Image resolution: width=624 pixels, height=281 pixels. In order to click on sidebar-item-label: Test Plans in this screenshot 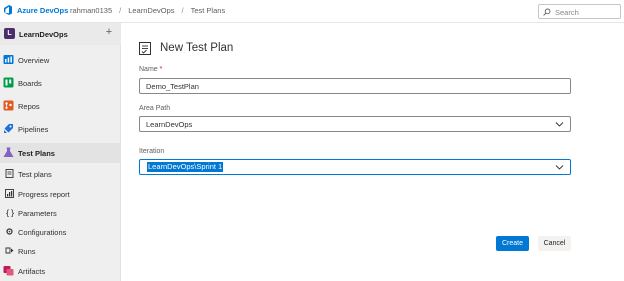, I will do `click(36, 153)`.